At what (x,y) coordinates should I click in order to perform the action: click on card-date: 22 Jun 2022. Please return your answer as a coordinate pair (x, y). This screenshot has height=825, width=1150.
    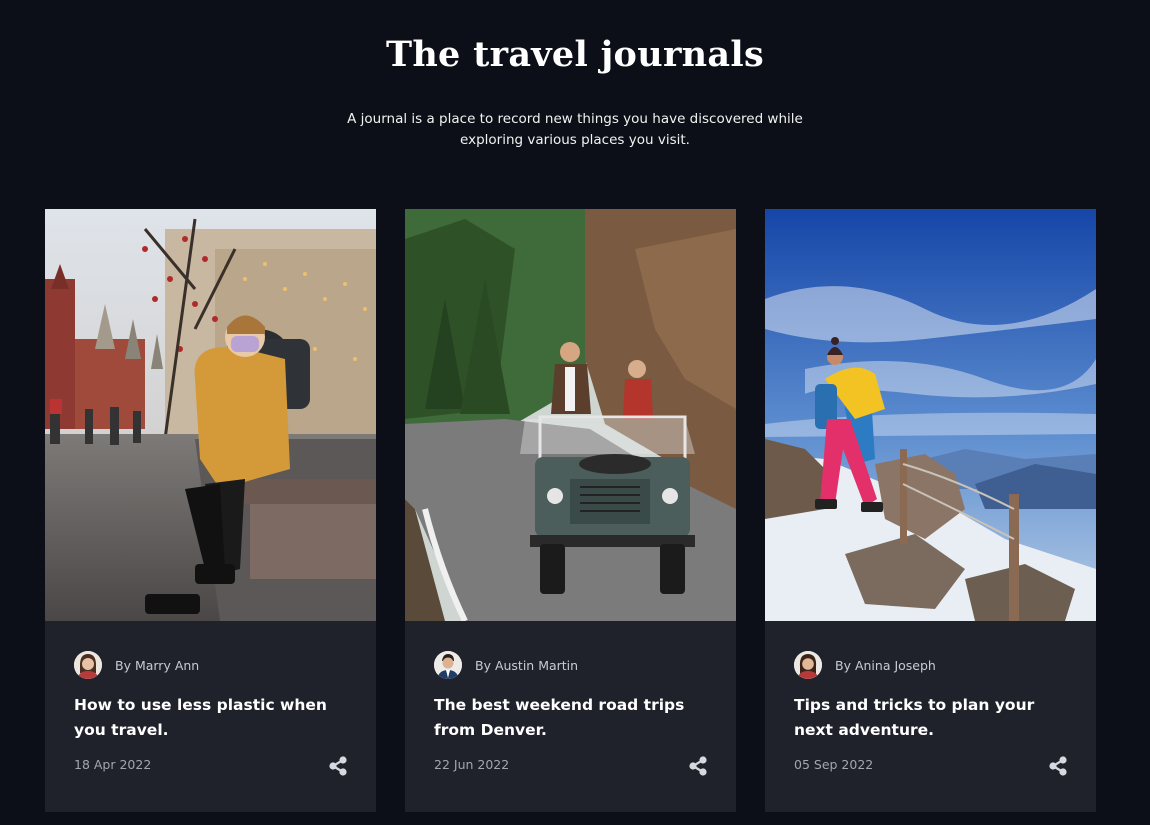
    Looking at the image, I should click on (472, 764).